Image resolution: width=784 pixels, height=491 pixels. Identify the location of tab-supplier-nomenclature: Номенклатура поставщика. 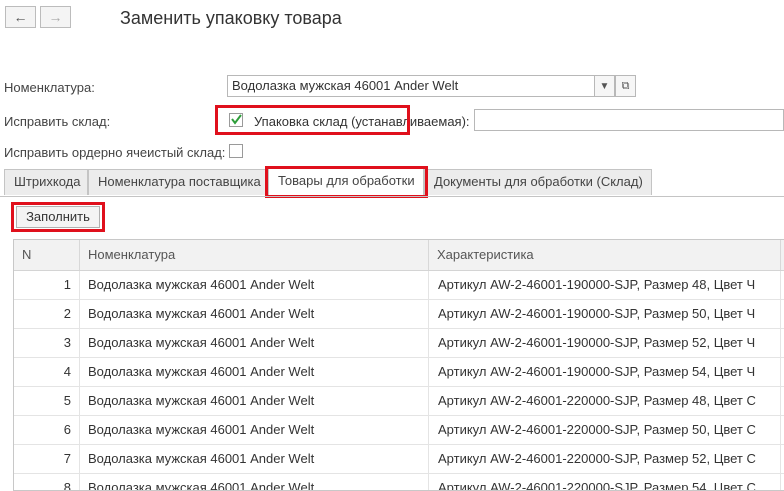
(178, 182).